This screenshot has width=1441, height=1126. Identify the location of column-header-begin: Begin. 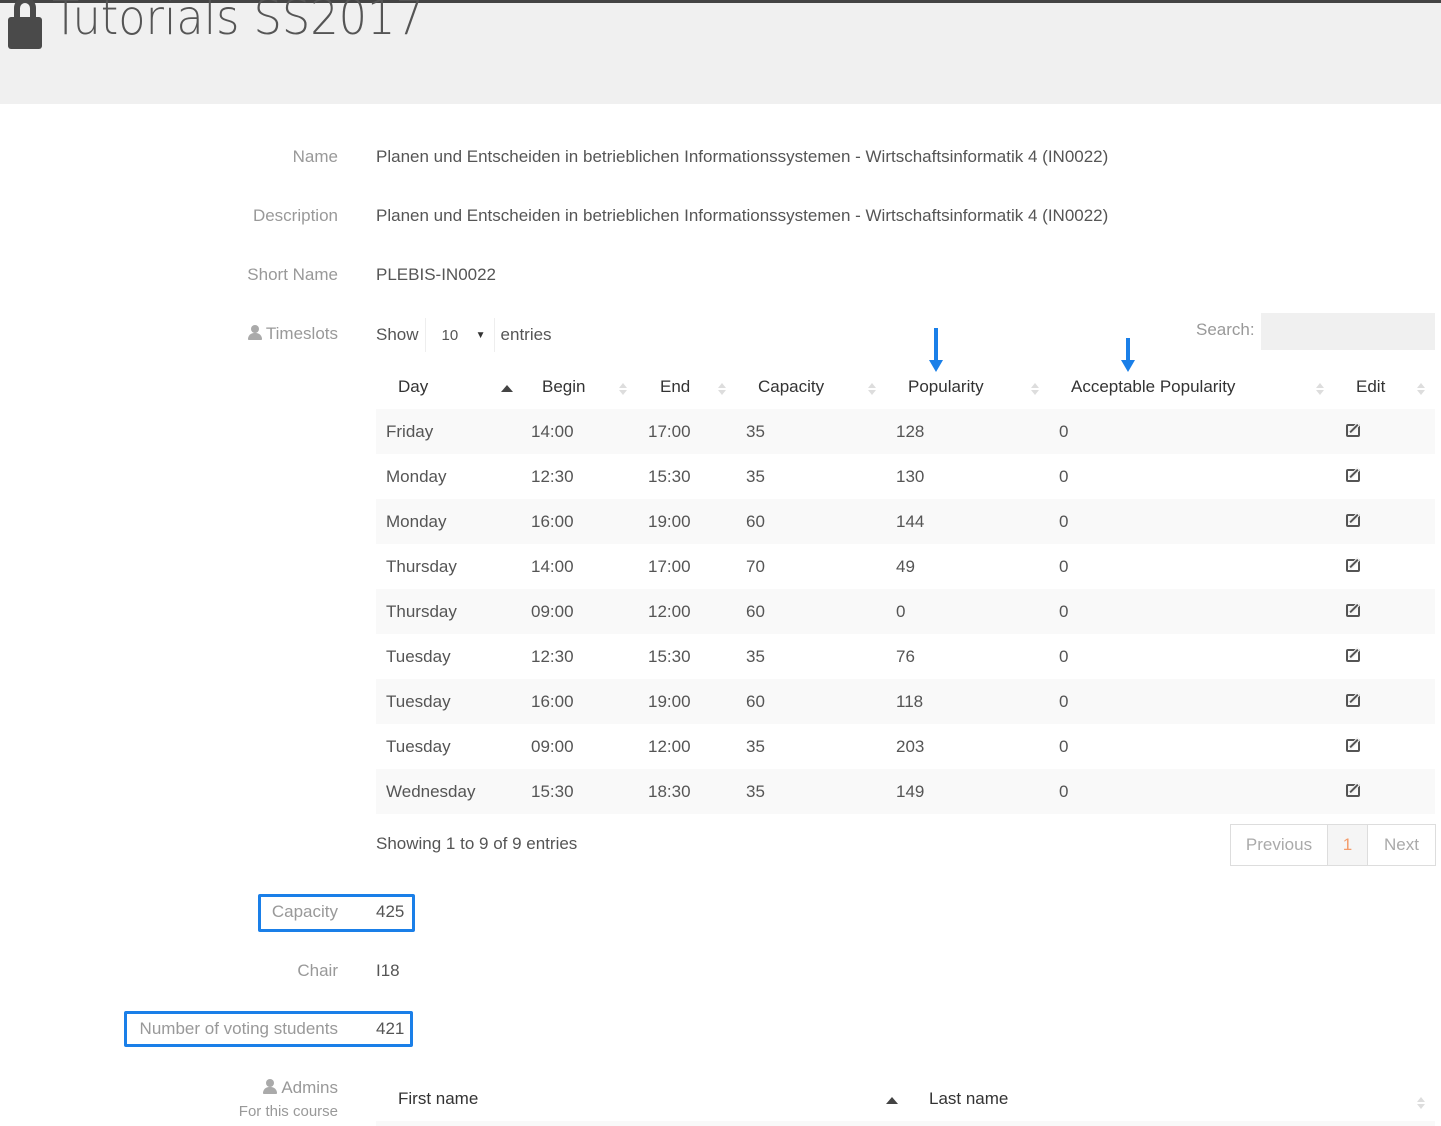
(579, 387).